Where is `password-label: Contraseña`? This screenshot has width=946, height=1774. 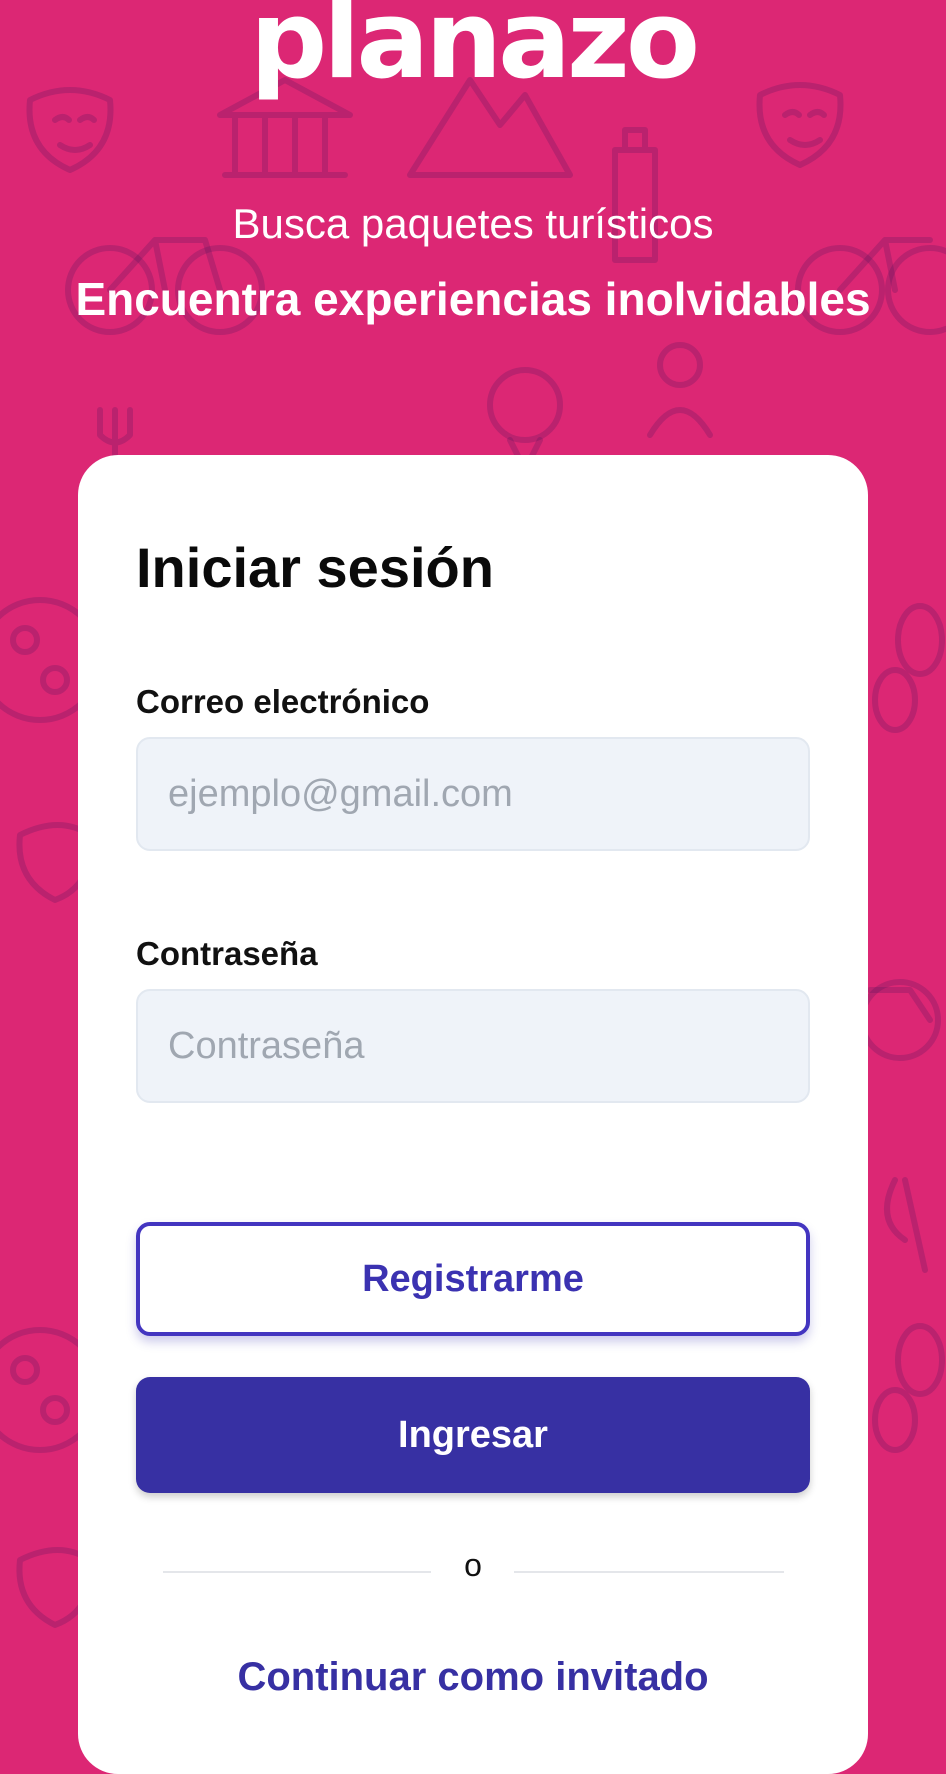 password-label: Contraseña is located at coordinates (227, 953).